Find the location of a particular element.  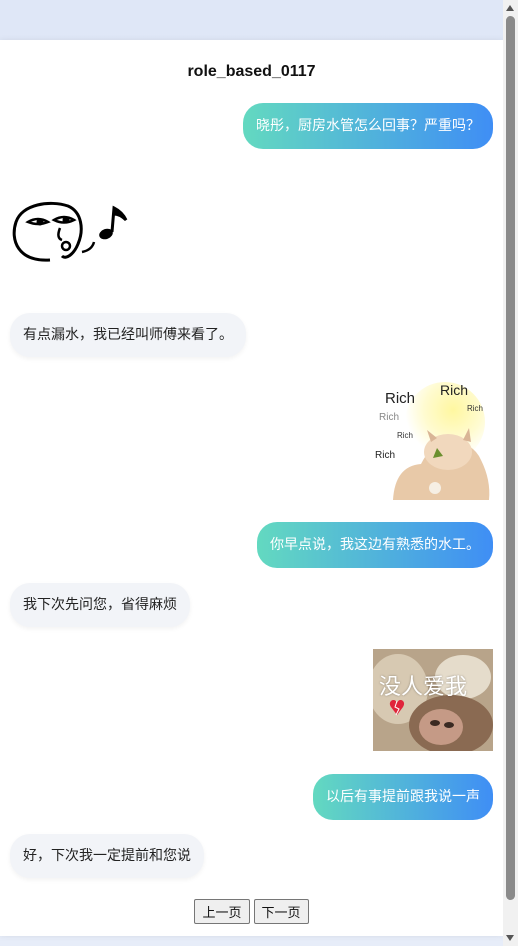

prev-page-button: 上一页 is located at coordinates (222, 911).